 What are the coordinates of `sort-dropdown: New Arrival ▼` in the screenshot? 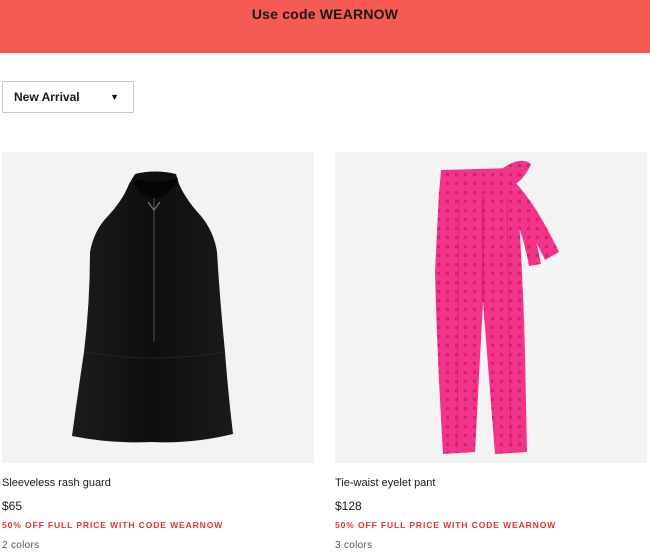 It's located at (68, 97).